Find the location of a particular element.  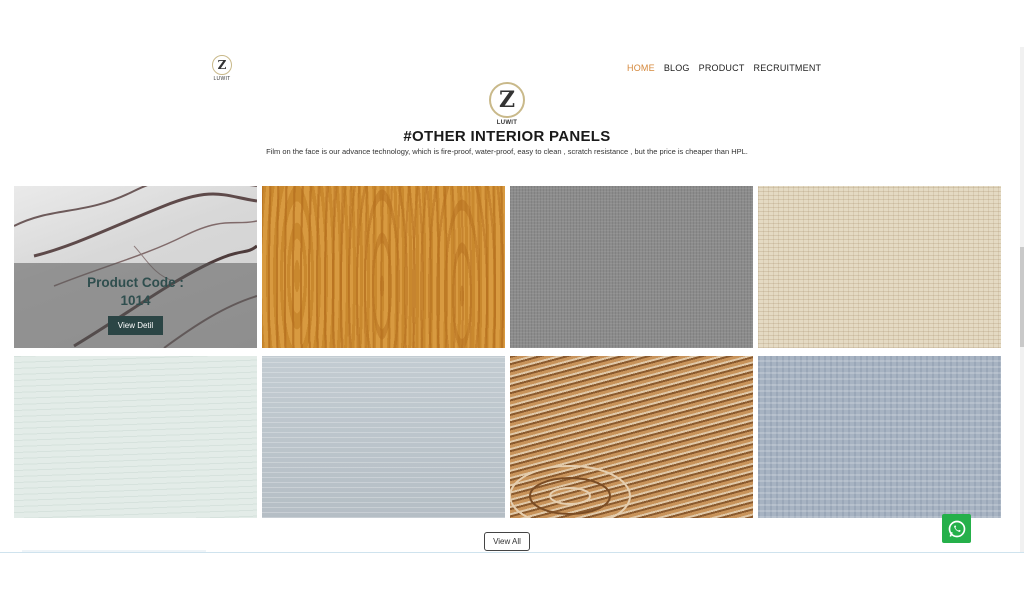

wood-grain is located at coordinates (383, 267).